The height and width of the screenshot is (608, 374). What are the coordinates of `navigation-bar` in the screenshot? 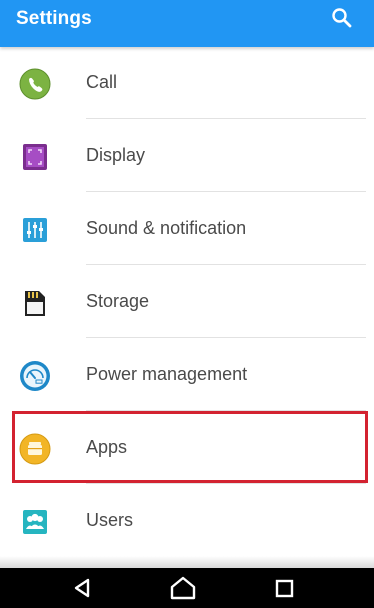 It's located at (187, 588).